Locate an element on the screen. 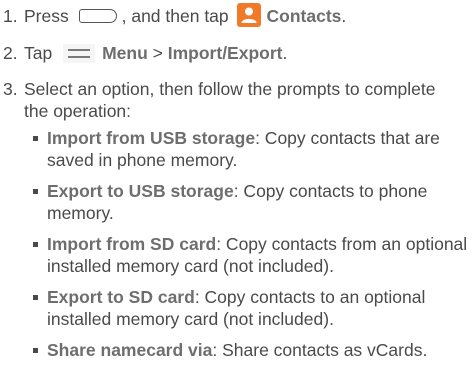  option-label: Export to USB storage is located at coordinates (140, 191).